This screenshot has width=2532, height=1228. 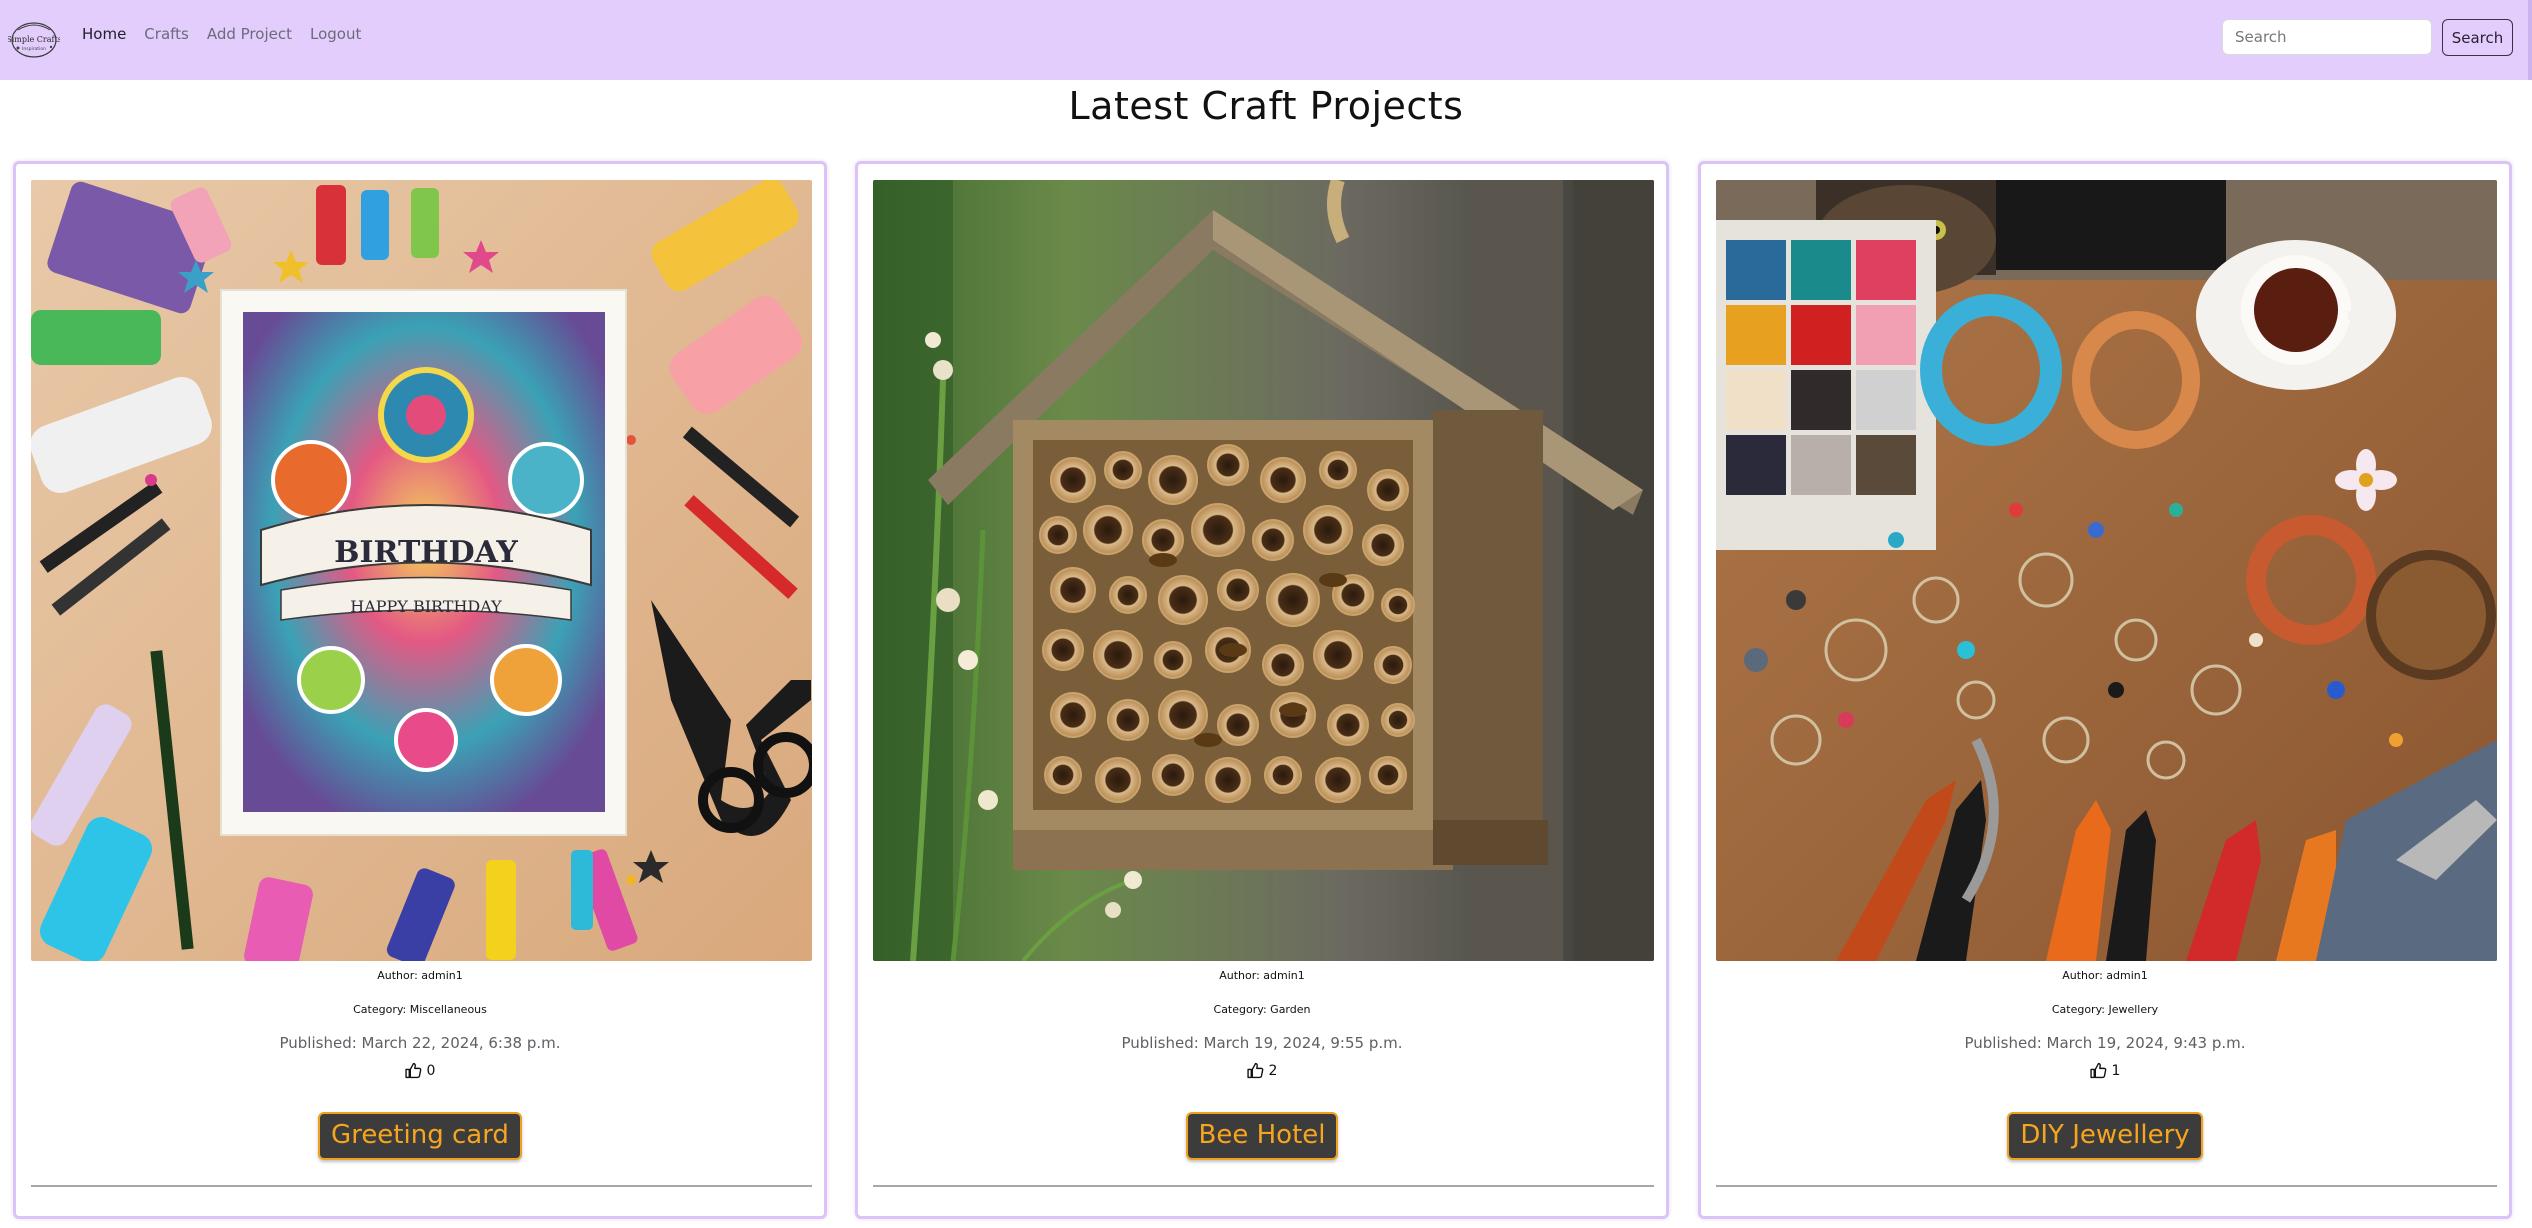 I want to click on svg-text: HAPPY BIRTHDAY, so click(x=426, y=606).